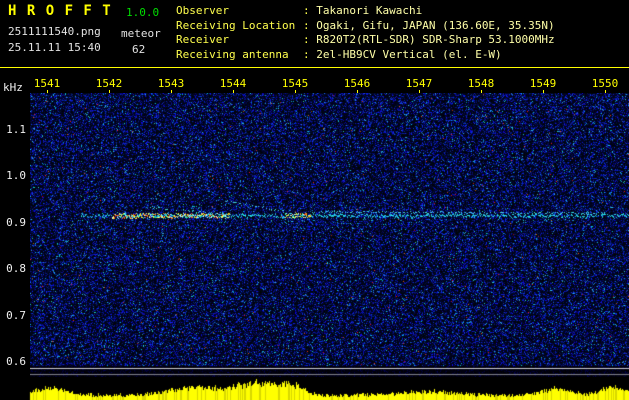 The image size is (629, 400). I want to click on info-value: Takanori Kawachi, so click(369, 10).